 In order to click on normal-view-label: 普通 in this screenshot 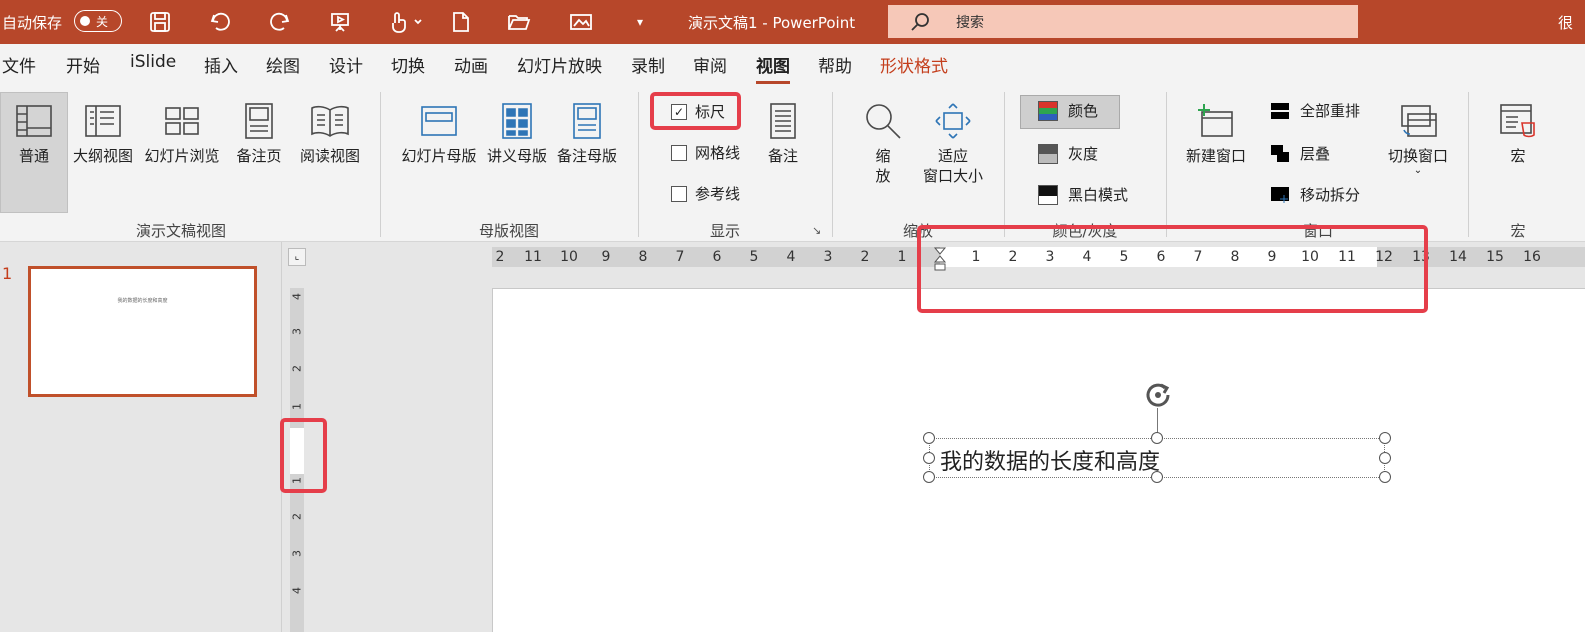, I will do `click(33, 156)`.